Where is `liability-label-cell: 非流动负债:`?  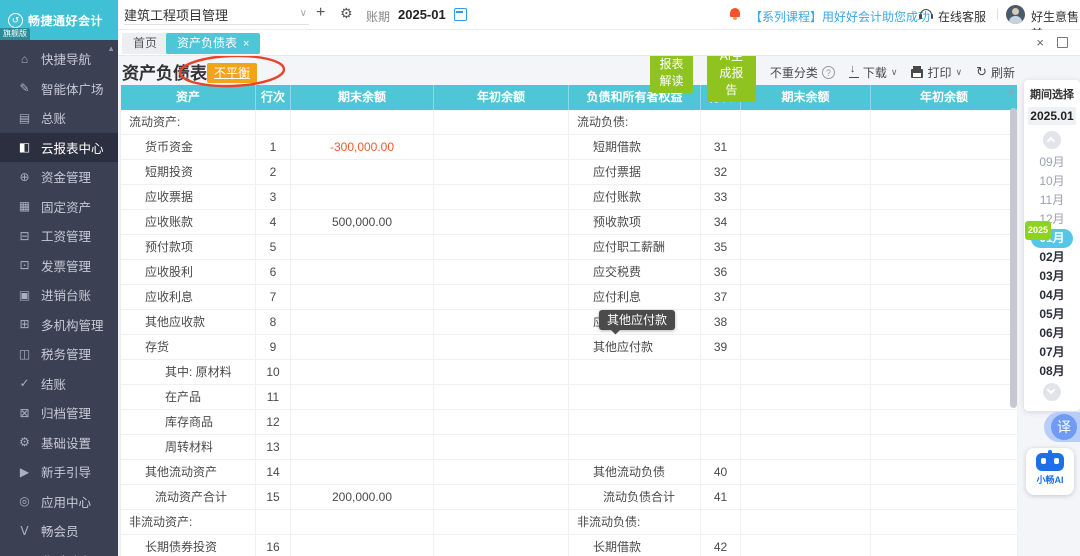
liability-label-cell: 非流动负债: is located at coordinates (635, 522).